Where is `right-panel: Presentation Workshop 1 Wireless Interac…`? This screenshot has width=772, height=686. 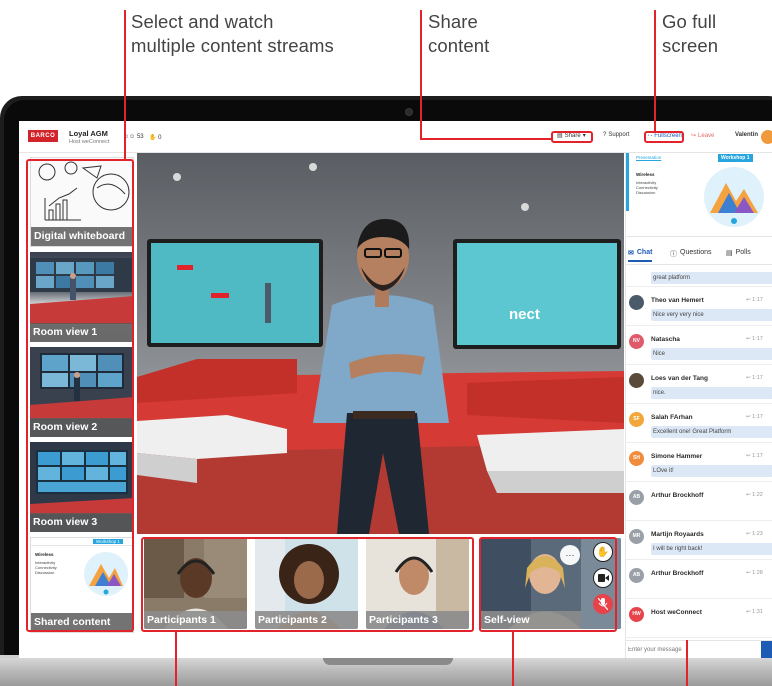 right-panel: Presentation Workshop 1 Wireless Interac… is located at coordinates (698, 405).